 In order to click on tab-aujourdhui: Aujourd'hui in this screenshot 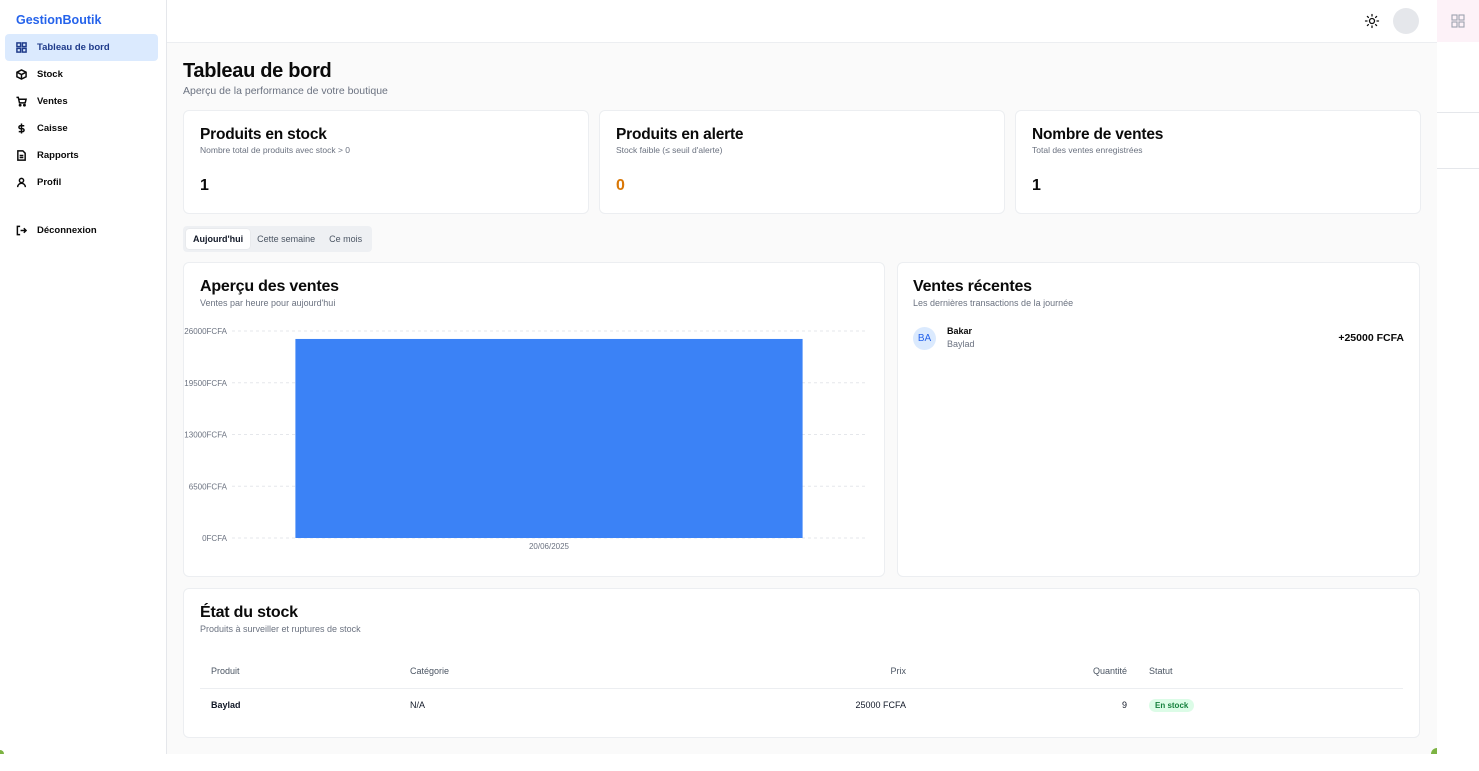, I will do `click(218, 239)`.